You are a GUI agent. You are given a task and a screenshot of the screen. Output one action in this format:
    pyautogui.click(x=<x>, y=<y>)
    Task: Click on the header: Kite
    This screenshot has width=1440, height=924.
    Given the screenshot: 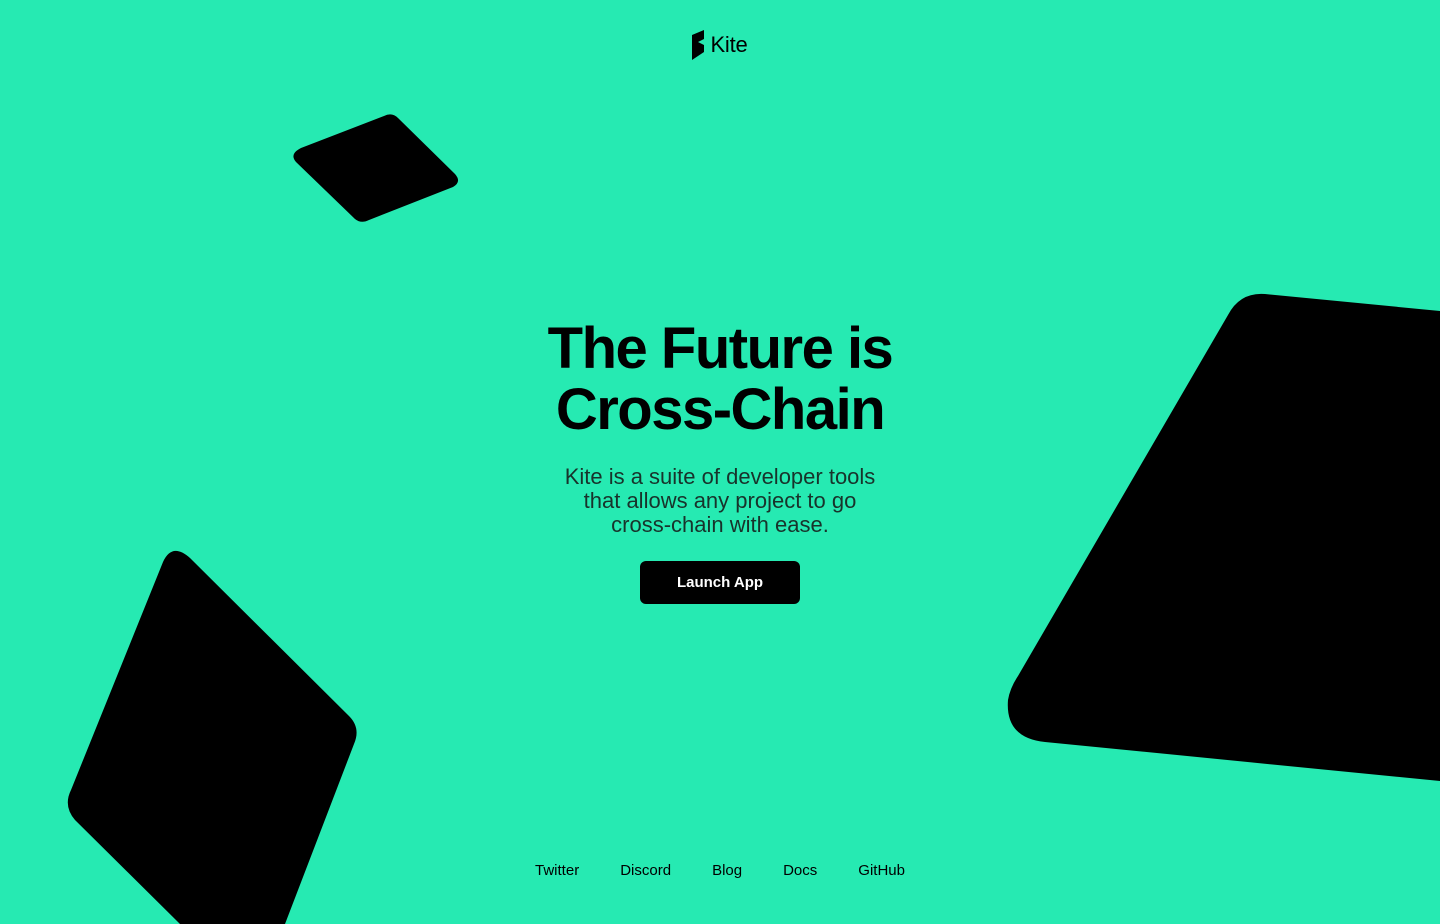 What is the action you would take?
    pyautogui.click(x=720, y=45)
    